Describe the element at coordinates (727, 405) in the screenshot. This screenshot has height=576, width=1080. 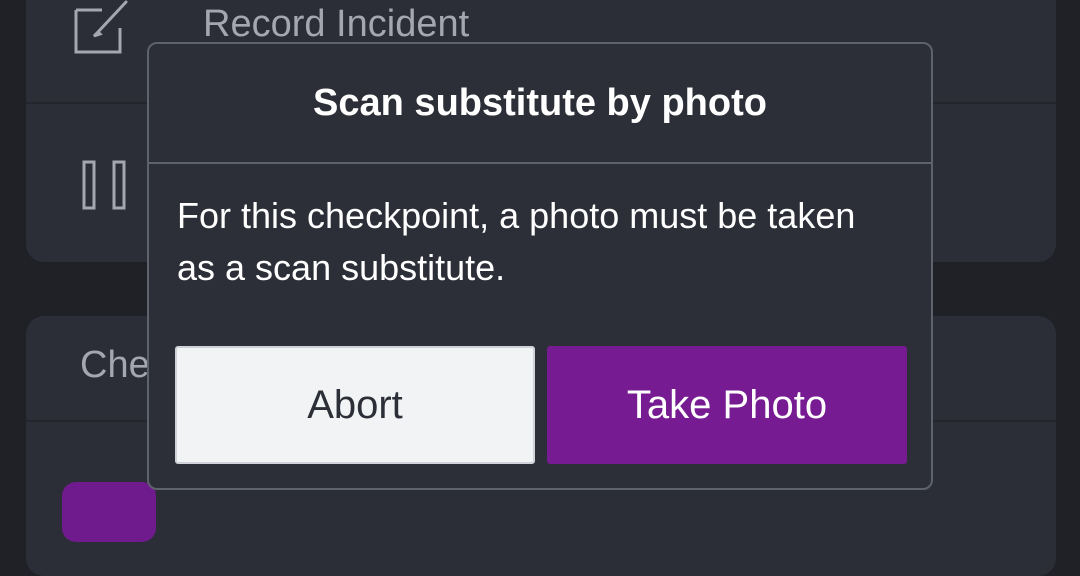
I see `take-photo-button: Take Photo` at that location.